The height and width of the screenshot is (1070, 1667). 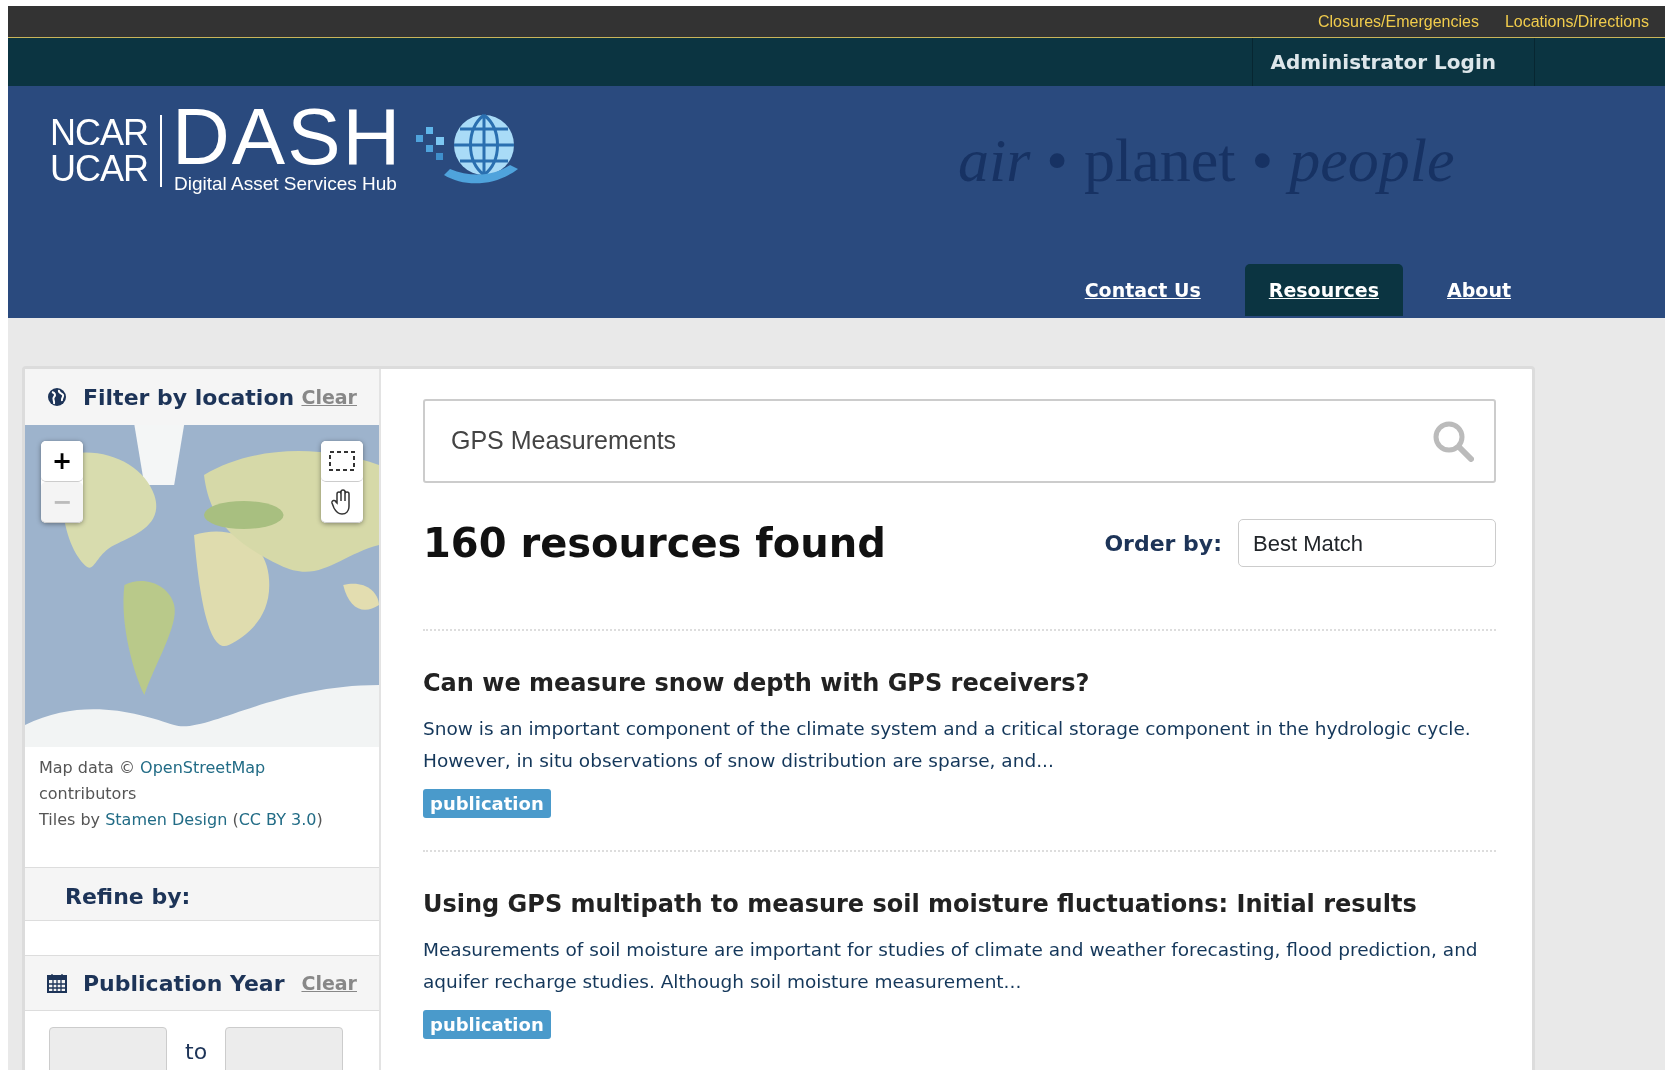 I want to click on logo-text: NCAR, so click(x=99, y=133).